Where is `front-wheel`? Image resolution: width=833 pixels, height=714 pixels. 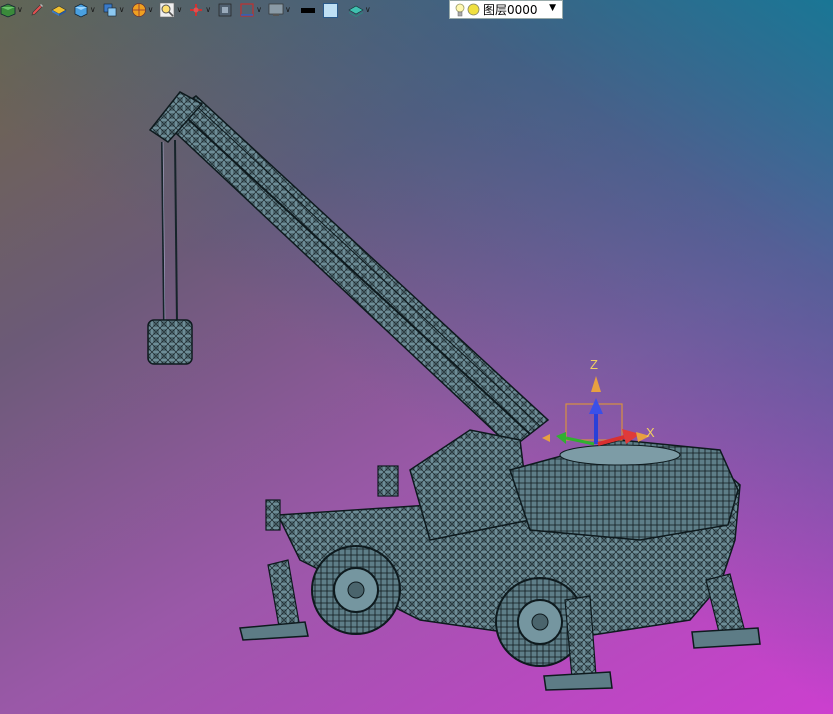
front-wheel is located at coordinates (356, 590).